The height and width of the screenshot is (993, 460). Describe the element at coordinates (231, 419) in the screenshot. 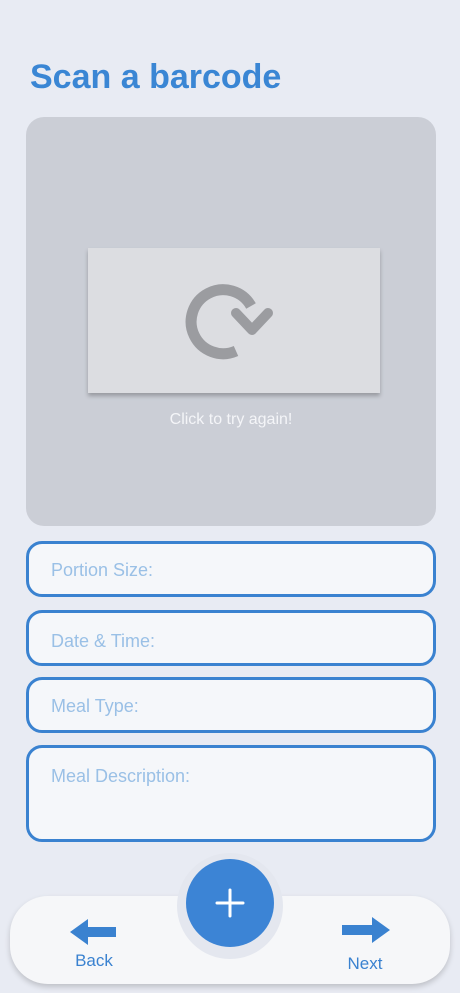

I see `retry-label: Click to try again!` at that location.